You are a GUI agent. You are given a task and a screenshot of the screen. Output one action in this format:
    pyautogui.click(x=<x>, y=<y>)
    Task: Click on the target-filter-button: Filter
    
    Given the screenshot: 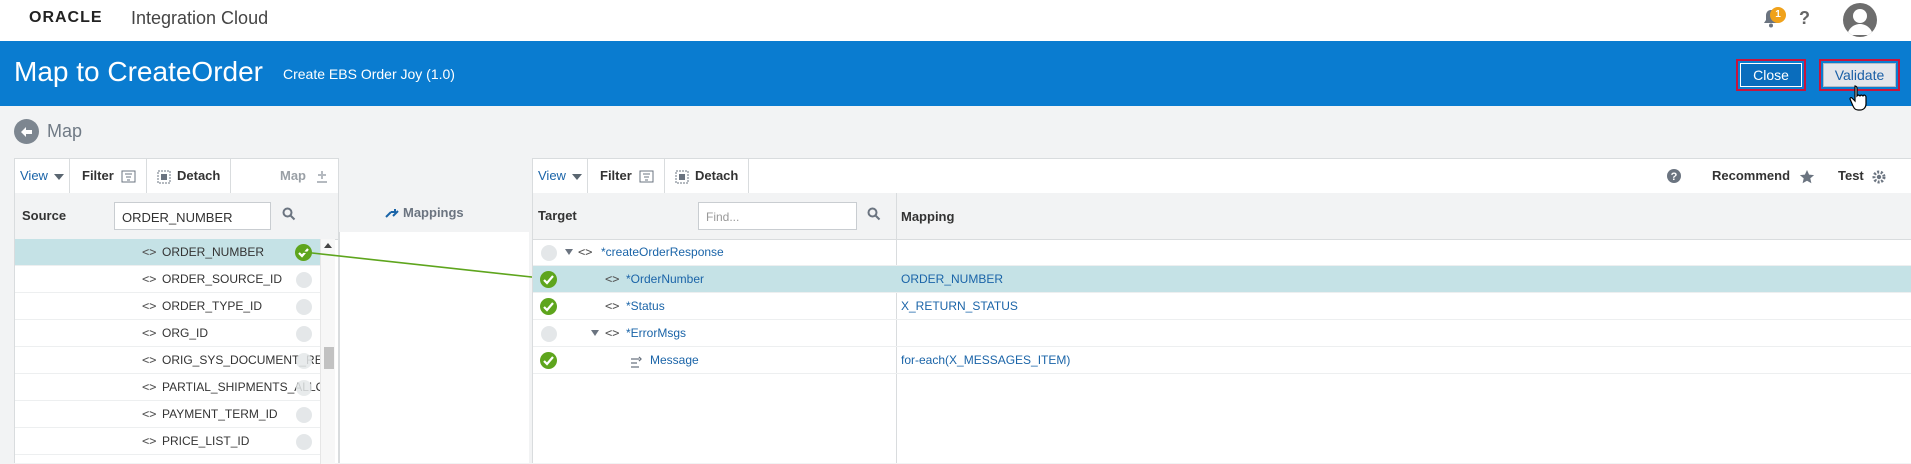 What is the action you would take?
    pyautogui.click(x=626, y=176)
    